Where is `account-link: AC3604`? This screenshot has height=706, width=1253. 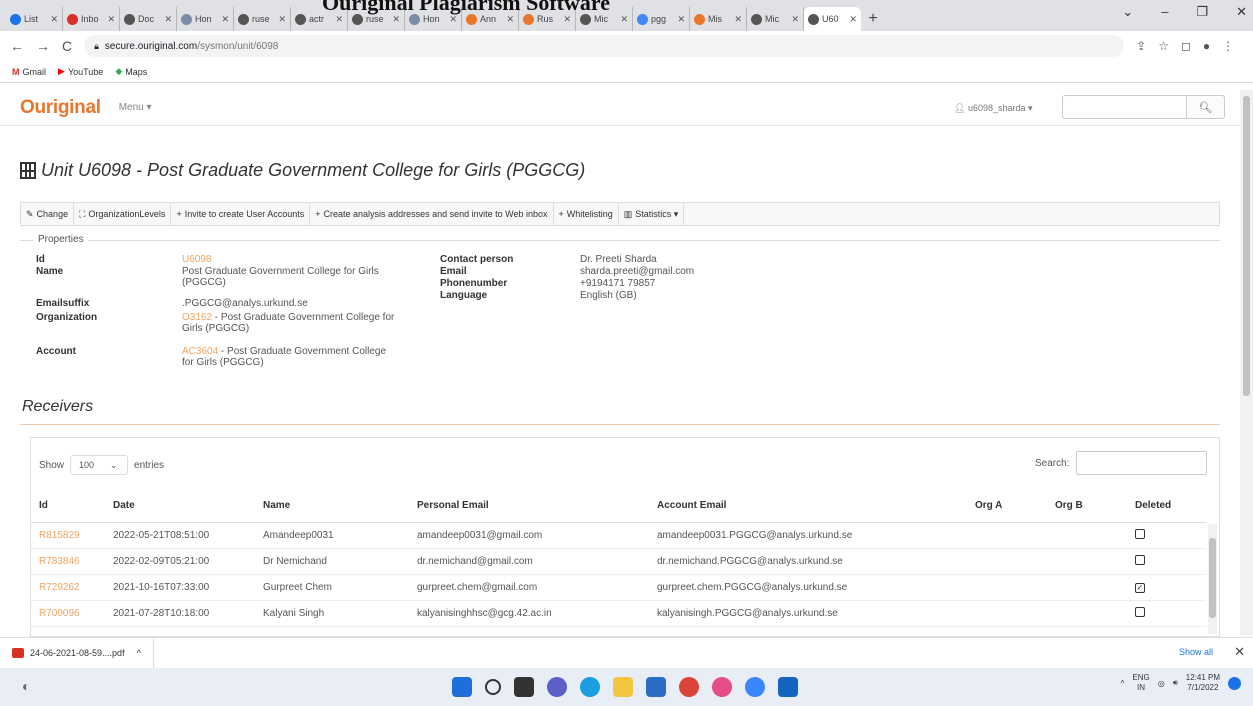
account-link: AC3604 is located at coordinates (200, 351).